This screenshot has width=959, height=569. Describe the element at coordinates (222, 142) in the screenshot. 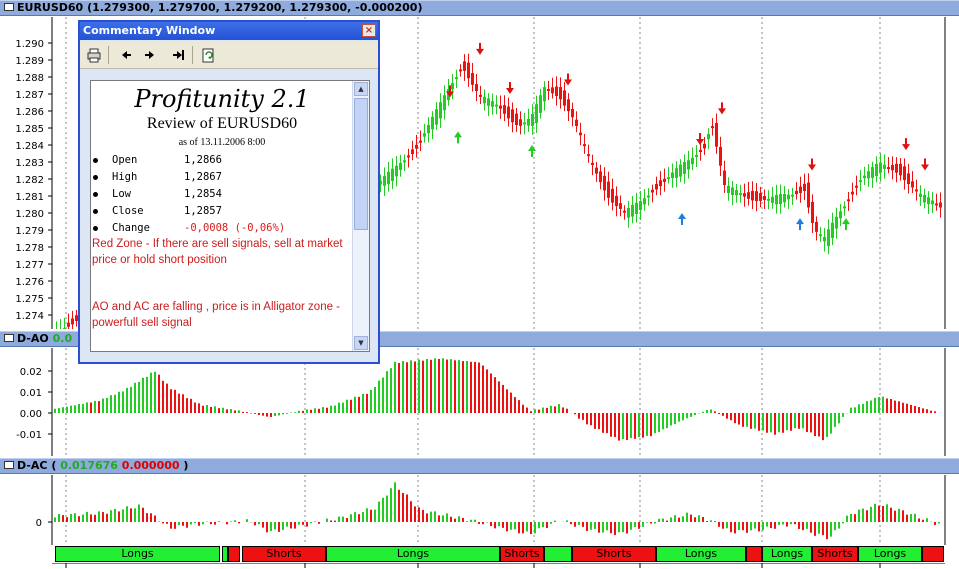

I see `review-timestamp: as of 13.11.2006 8:00` at that location.